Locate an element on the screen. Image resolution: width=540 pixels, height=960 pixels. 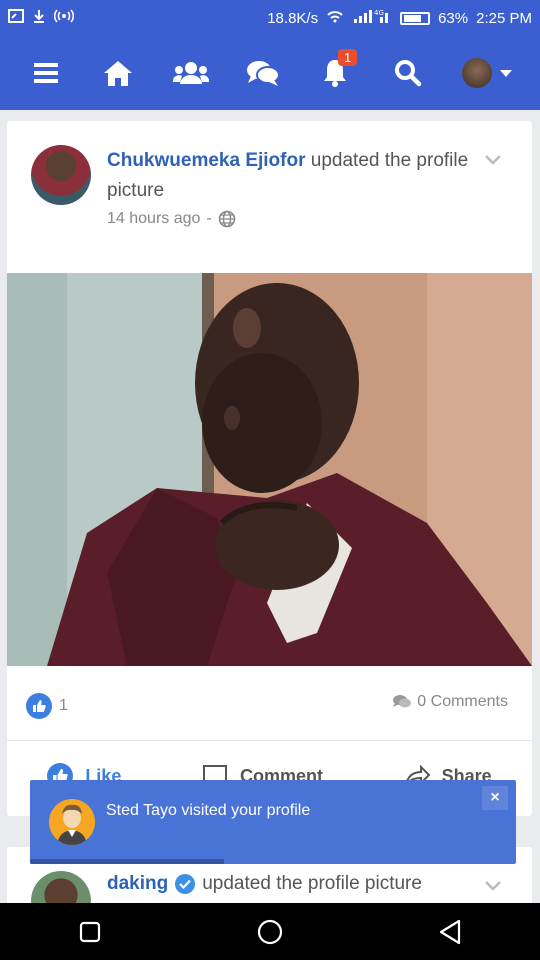
post-meta: 14 hours ago - is located at coordinates (171, 219).